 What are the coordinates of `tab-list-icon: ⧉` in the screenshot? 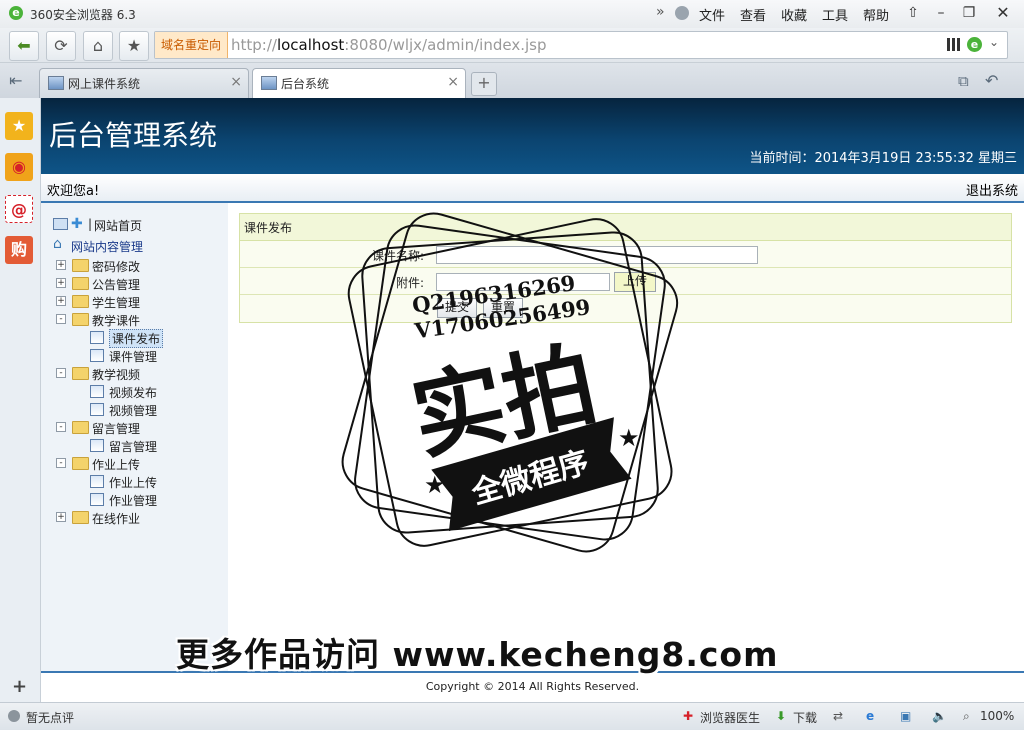 It's located at (963, 81).